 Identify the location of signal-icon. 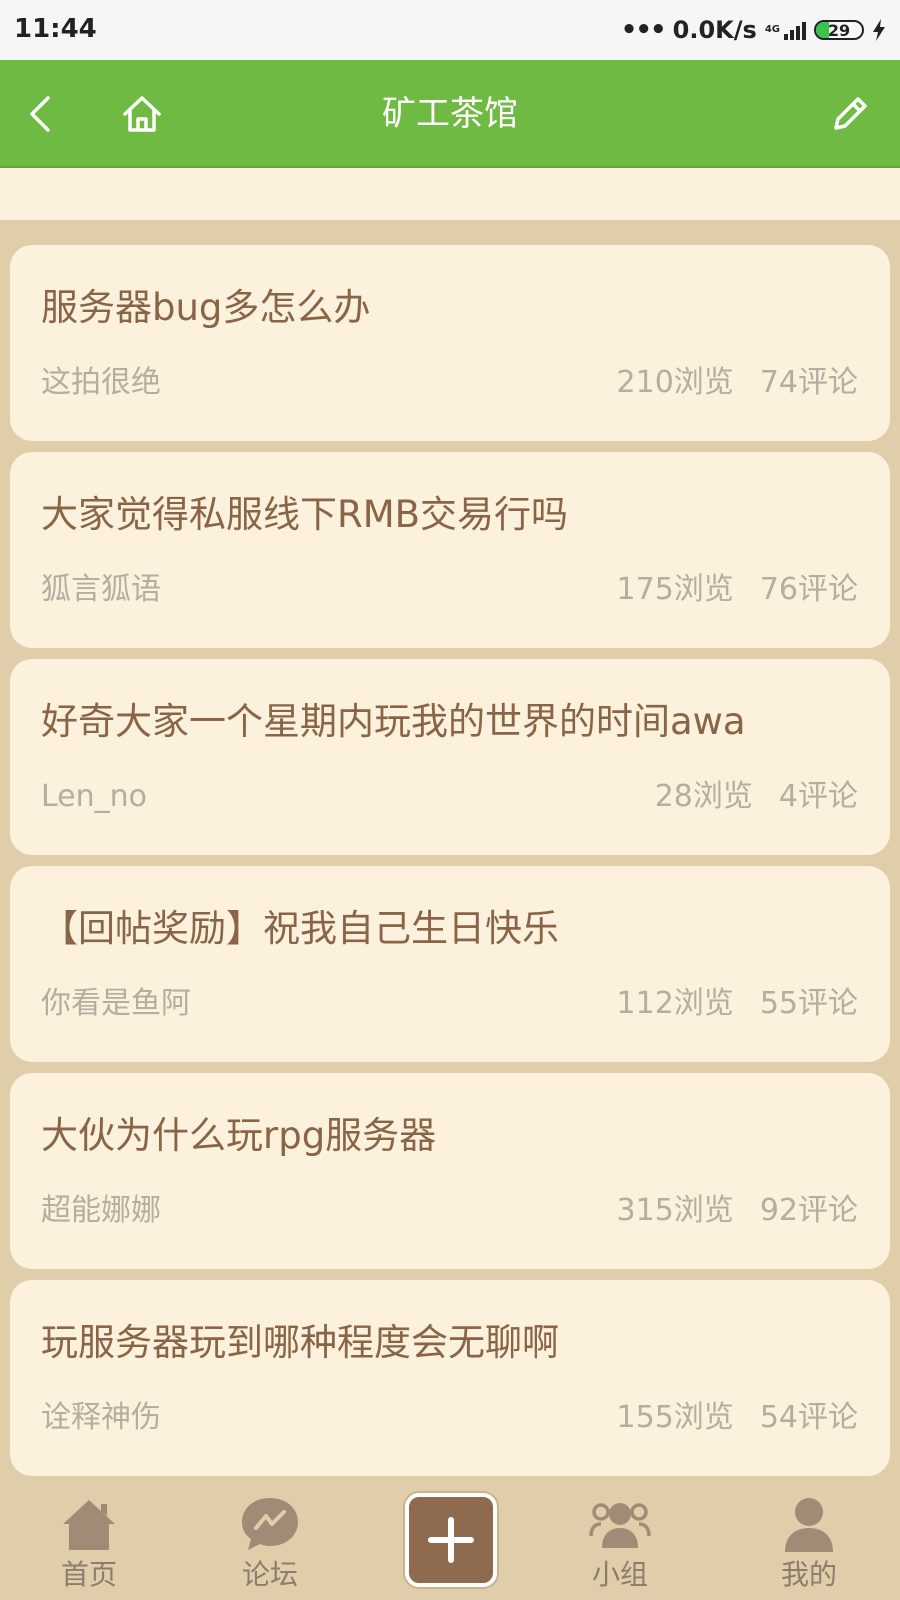
(795, 30).